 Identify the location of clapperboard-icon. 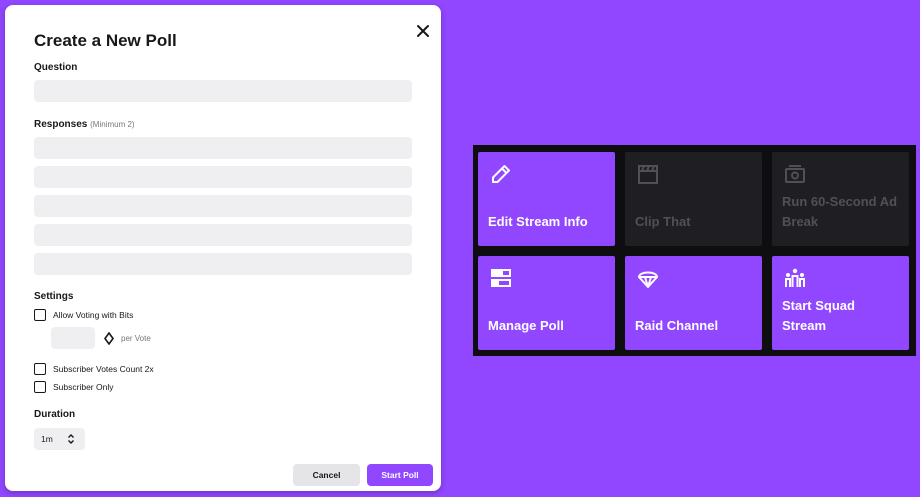
(648, 174).